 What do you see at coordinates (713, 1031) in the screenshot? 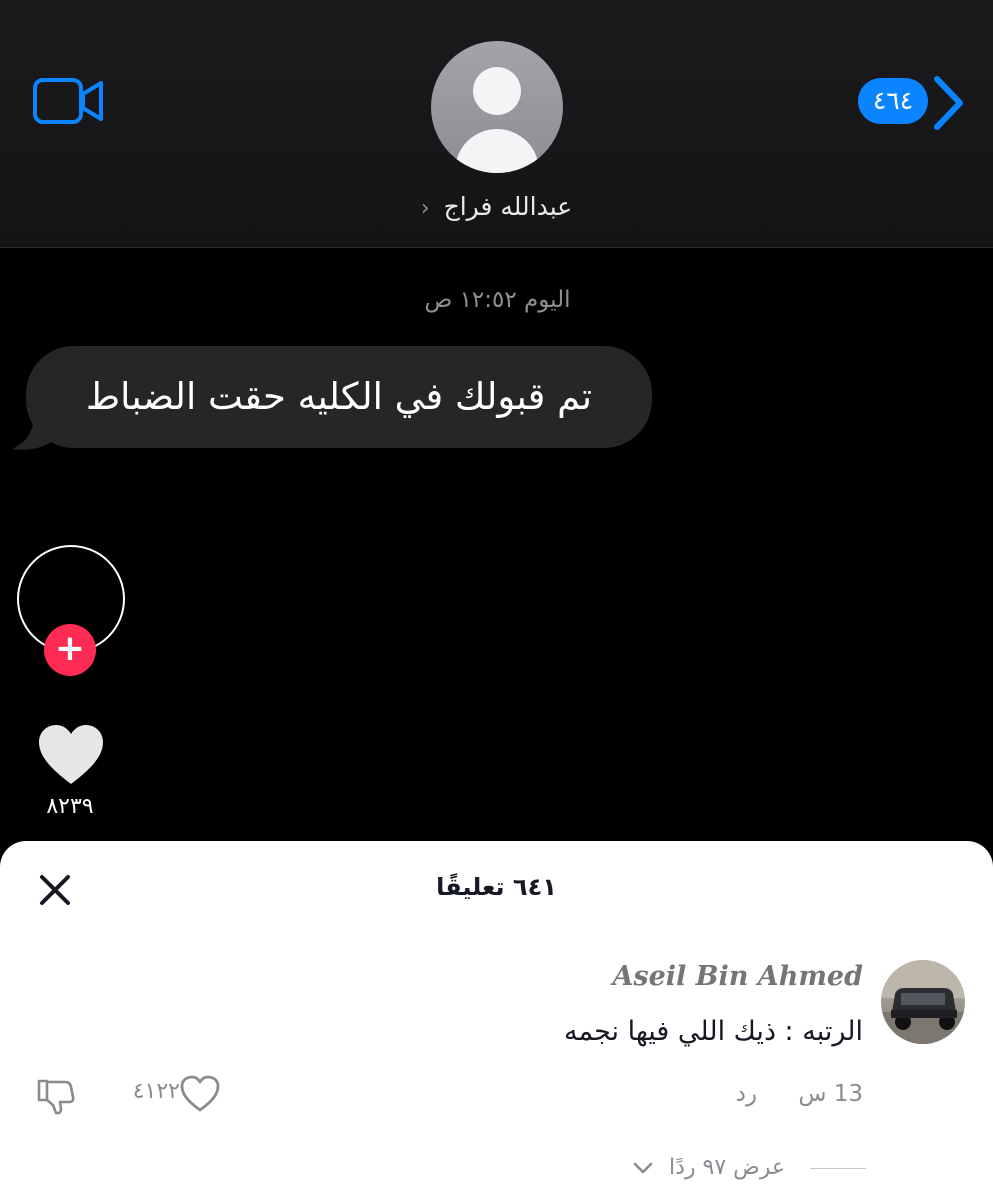
I see `comment-text: الرتبه : ذيك اللي فيها نجمه` at bounding box center [713, 1031].